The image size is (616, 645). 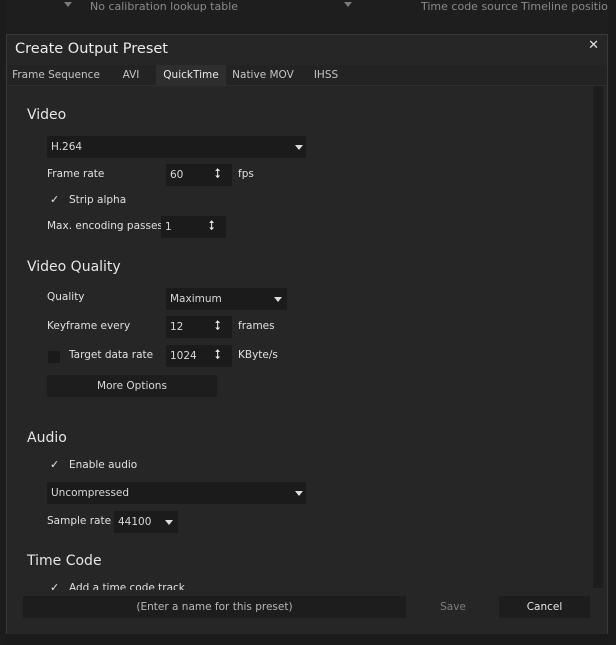 I want to click on target-rate-stepper: 1024 ⭥, so click(x=199, y=356).